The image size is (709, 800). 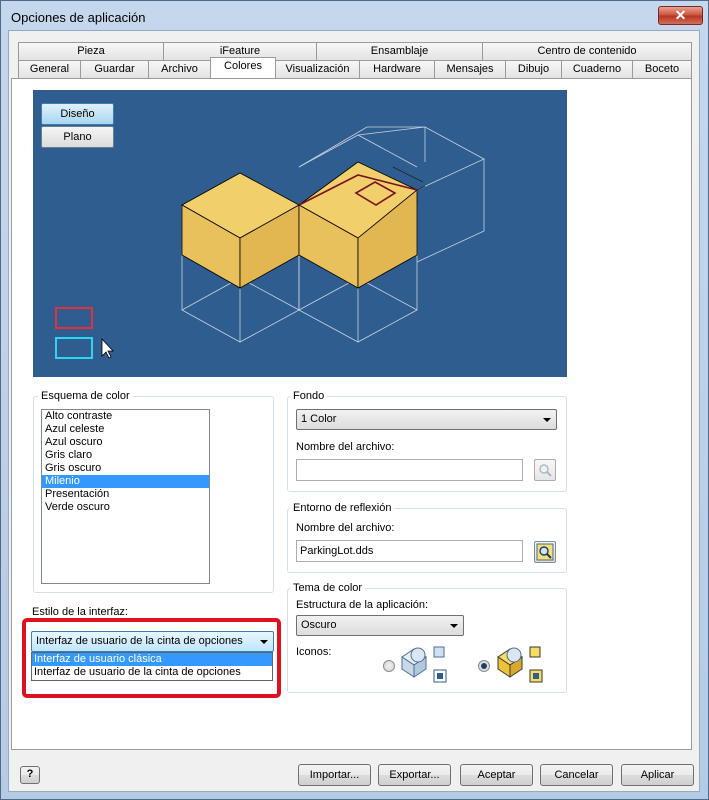 What do you see at coordinates (426, 419) in the screenshot?
I see `background-select: 1 Color` at bounding box center [426, 419].